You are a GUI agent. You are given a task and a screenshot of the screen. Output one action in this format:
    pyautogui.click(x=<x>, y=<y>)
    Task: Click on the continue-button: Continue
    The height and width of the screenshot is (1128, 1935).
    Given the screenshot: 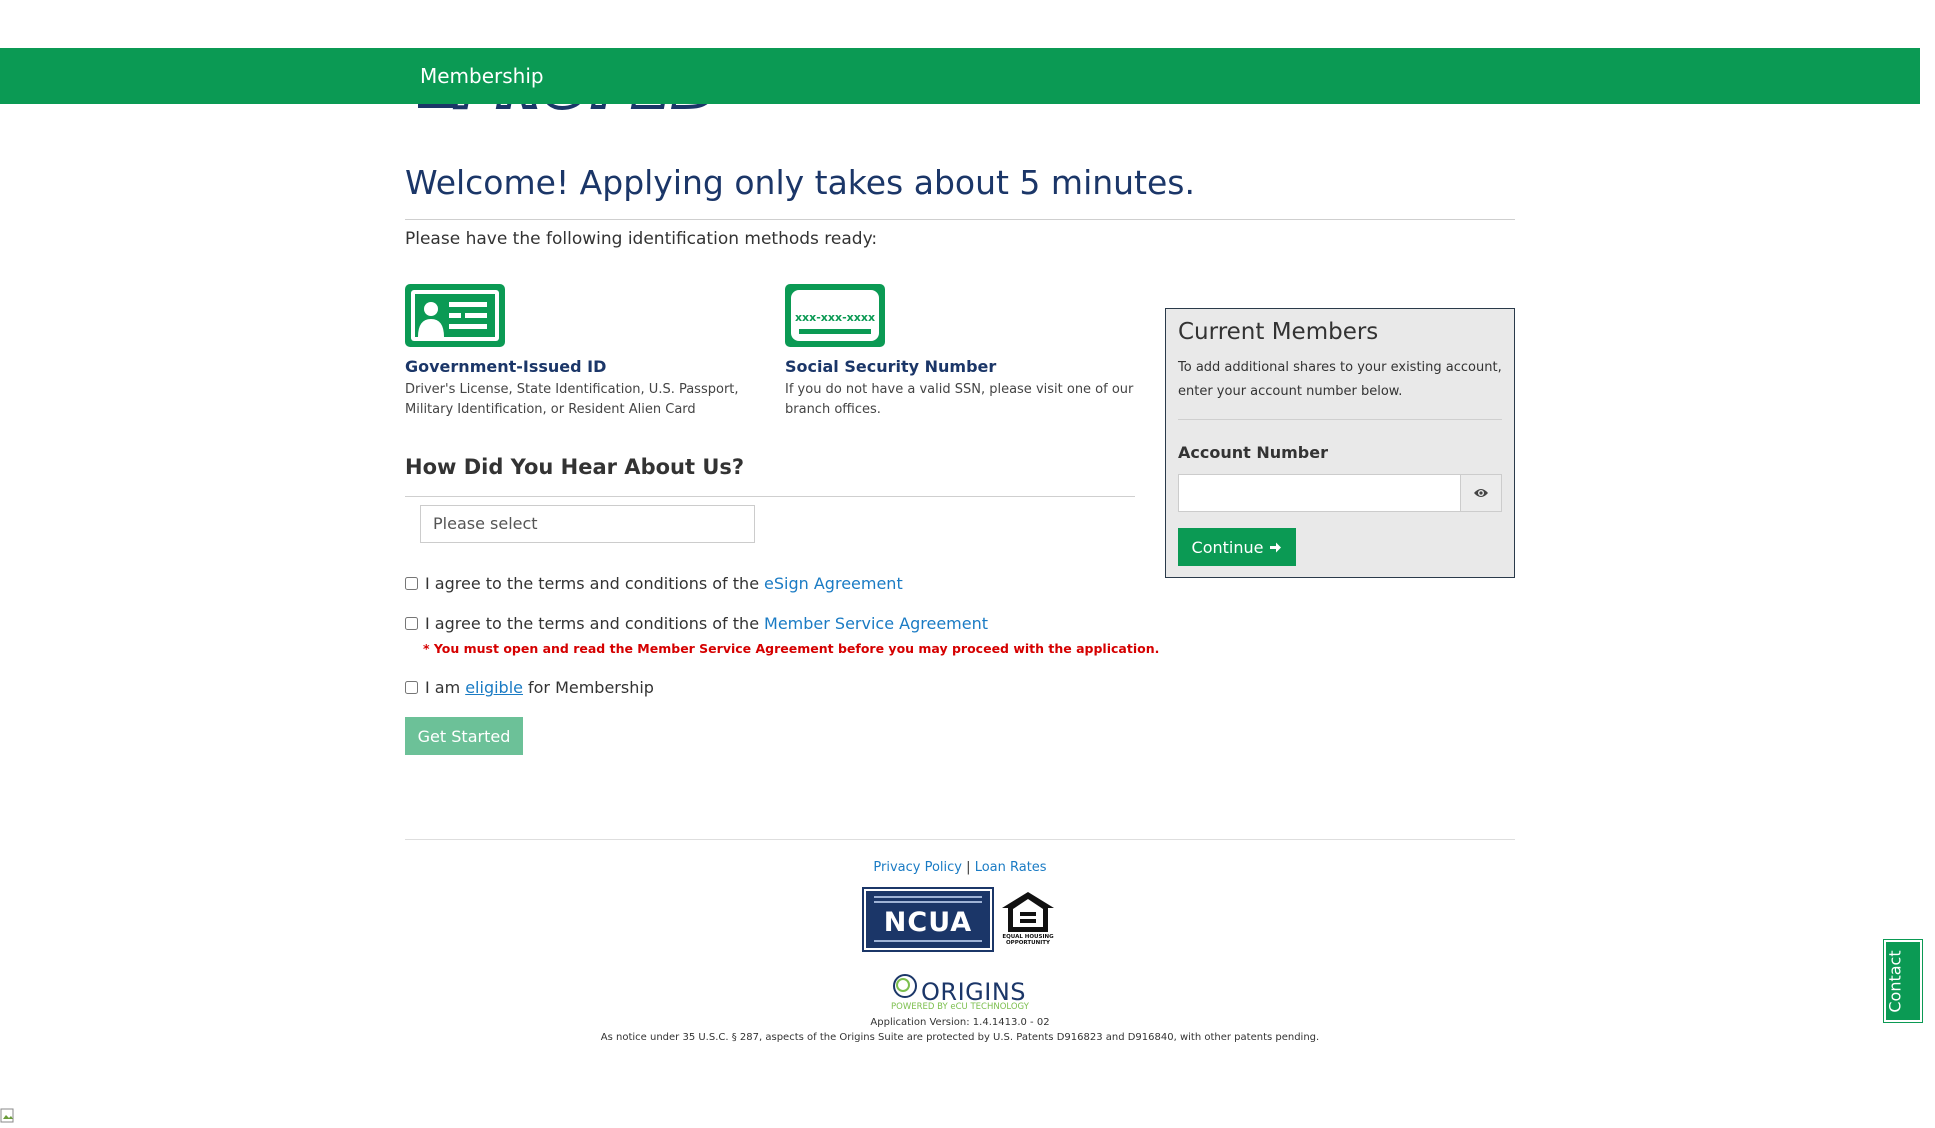 What is the action you would take?
    pyautogui.click(x=1237, y=547)
    